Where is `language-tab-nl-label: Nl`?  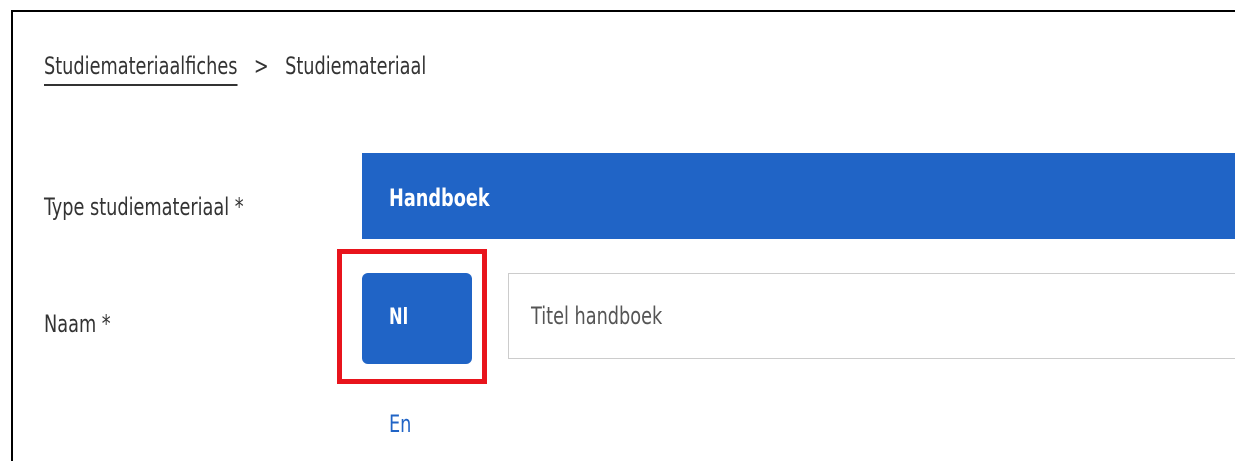
language-tab-nl-label: Nl is located at coordinates (399, 317).